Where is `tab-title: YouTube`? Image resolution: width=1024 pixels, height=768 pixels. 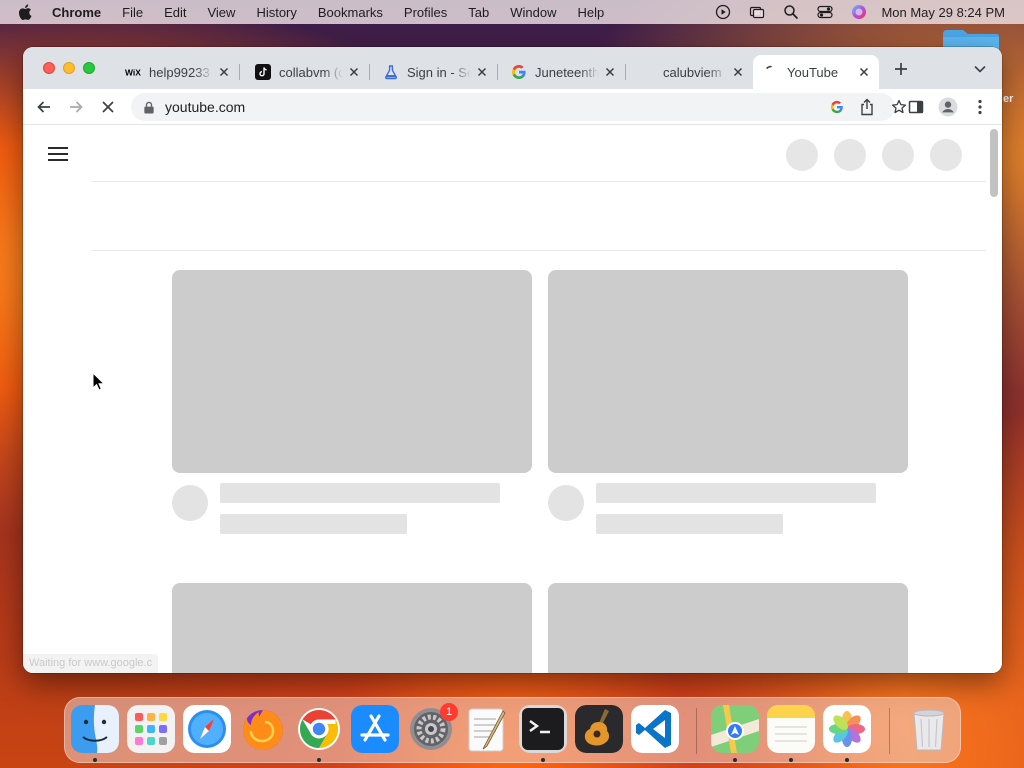 tab-title: YouTube is located at coordinates (813, 72).